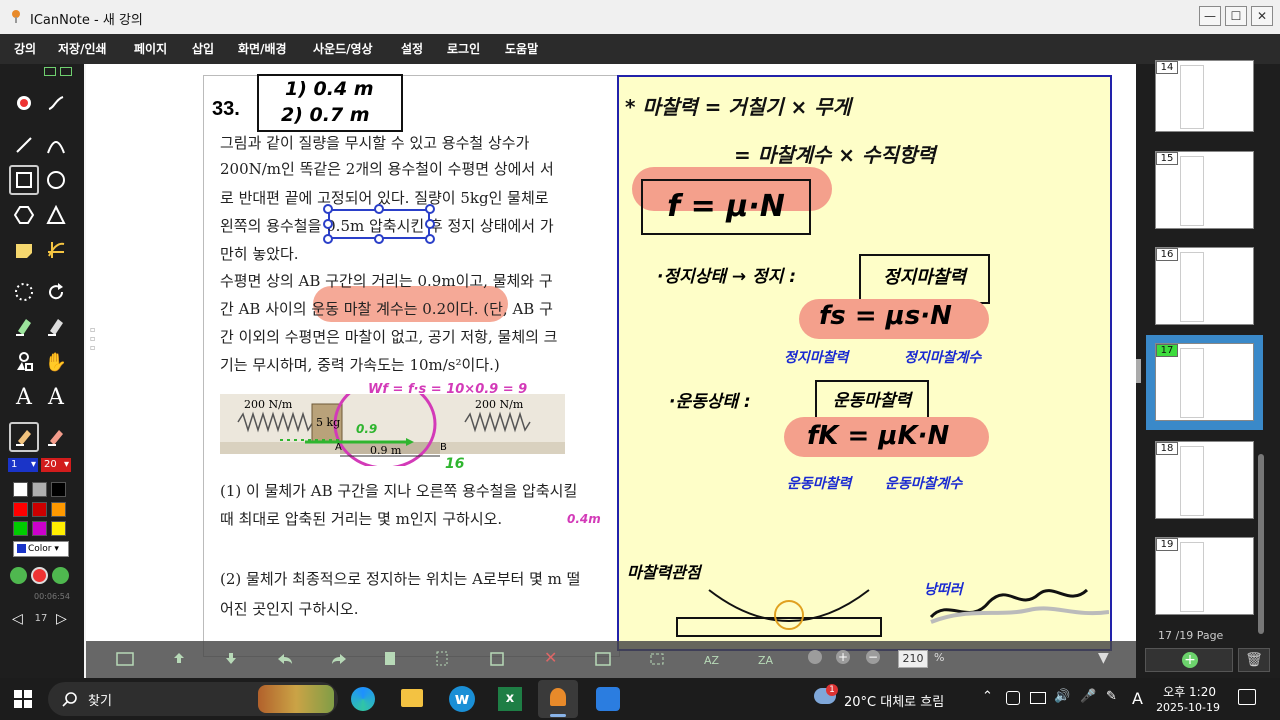 The height and width of the screenshot is (720, 1280). What do you see at coordinates (24, 327) in the screenshot?
I see `highlighter-tool` at bounding box center [24, 327].